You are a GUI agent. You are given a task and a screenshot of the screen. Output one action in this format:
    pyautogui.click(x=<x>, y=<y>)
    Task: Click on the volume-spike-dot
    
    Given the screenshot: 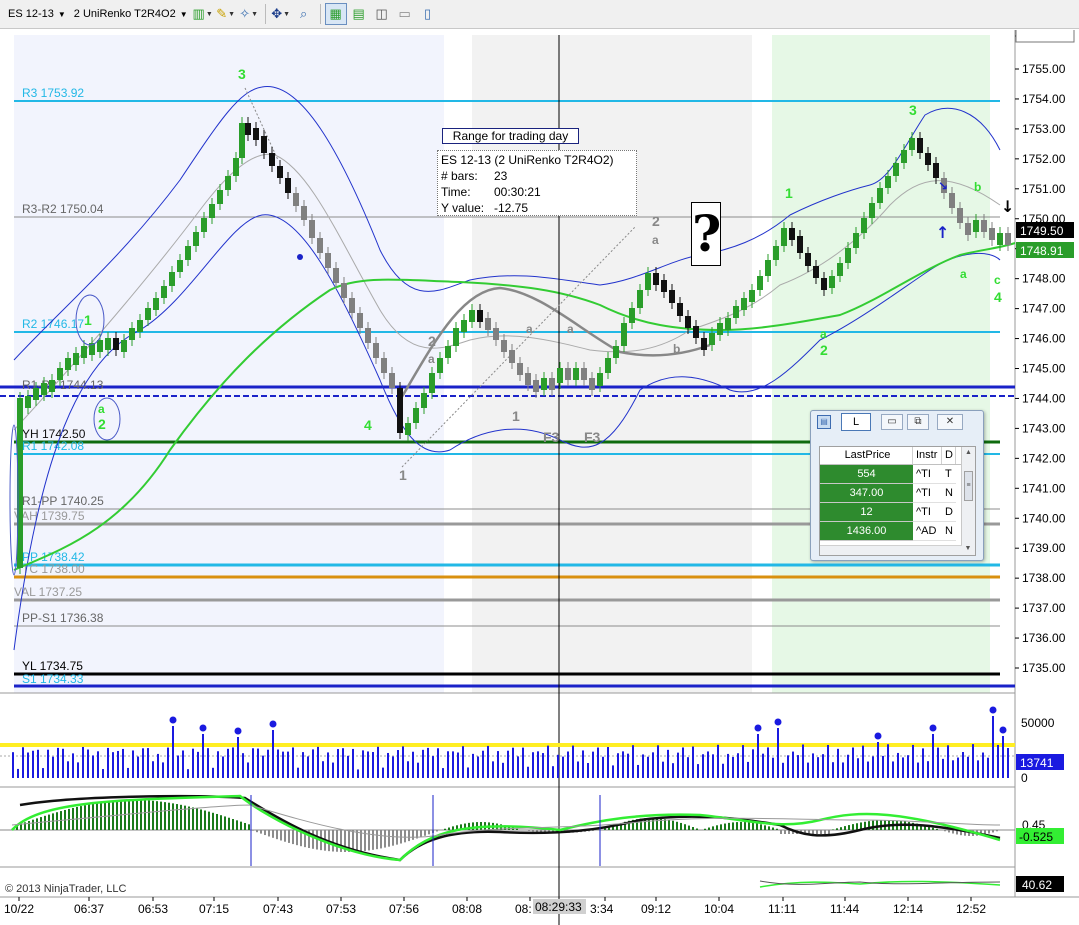 What is the action you would take?
    pyautogui.click(x=778, y=722)
    